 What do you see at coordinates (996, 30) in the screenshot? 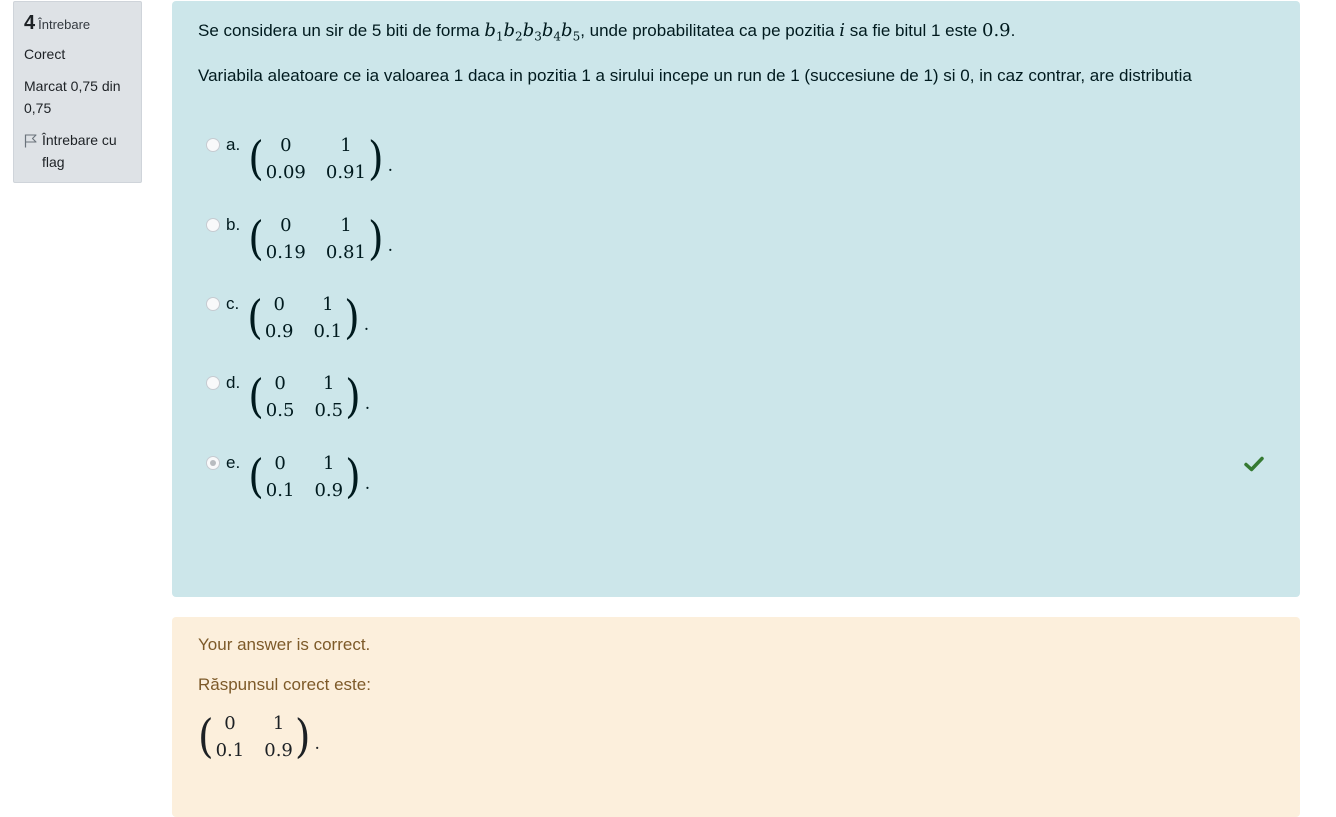
I see `probability-value: 0.9` at bounding box center [996, 30].